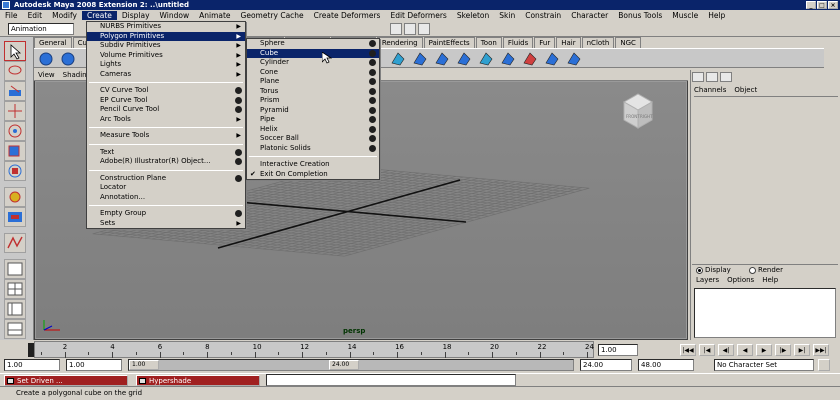  What do you see at coordinates (628, 42) in the screenshot?
I see `shelf-tab-ngc: NGC` at bounding box center [628, 42].